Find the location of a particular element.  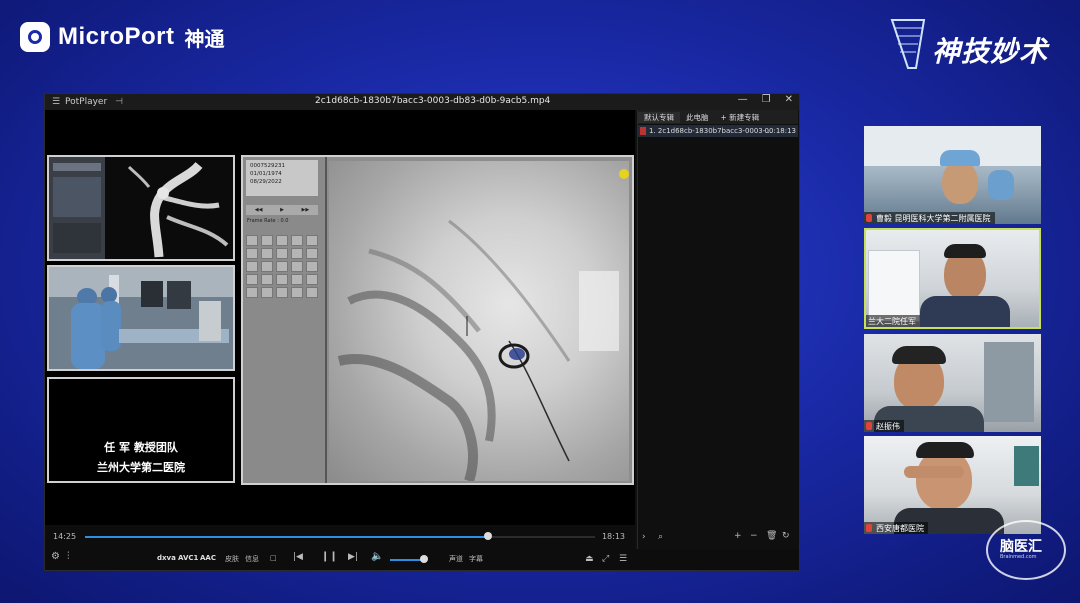

maximize-icon: ❐ is located at coordinates (766, 99).